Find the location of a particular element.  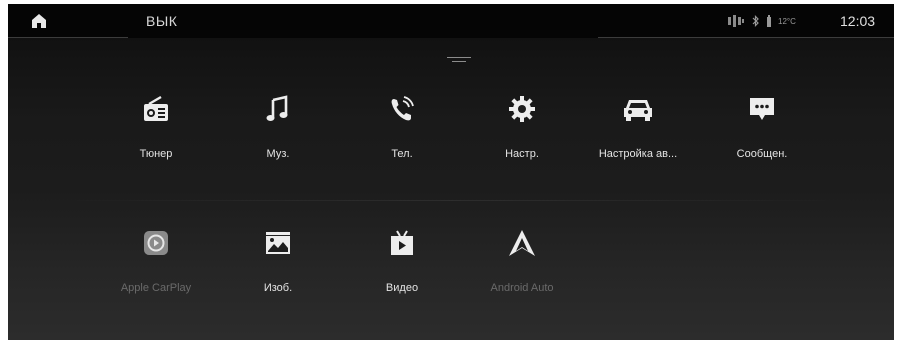

phone-icon is located at coordinates (402, 109).